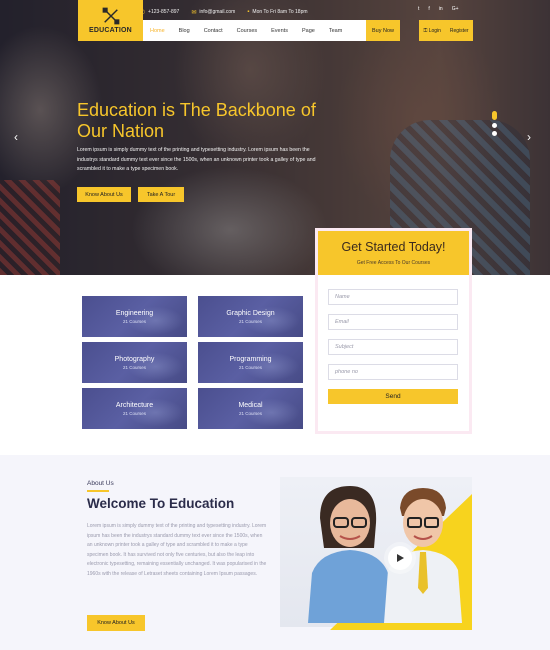 Image resolution: width=550 pixels, height=650 pixels. I want to click on login-link: ⚿ Login, so click(431, 31).